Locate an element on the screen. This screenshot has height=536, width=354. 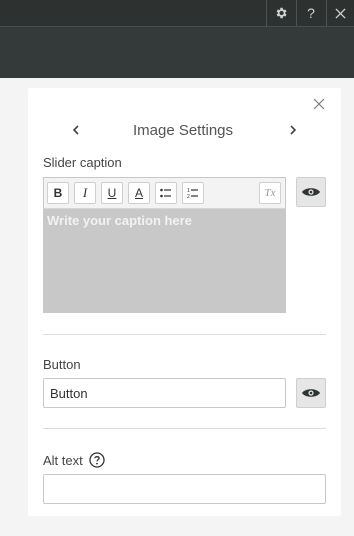
bulleted-list-button is located at coordinates (166, 193).